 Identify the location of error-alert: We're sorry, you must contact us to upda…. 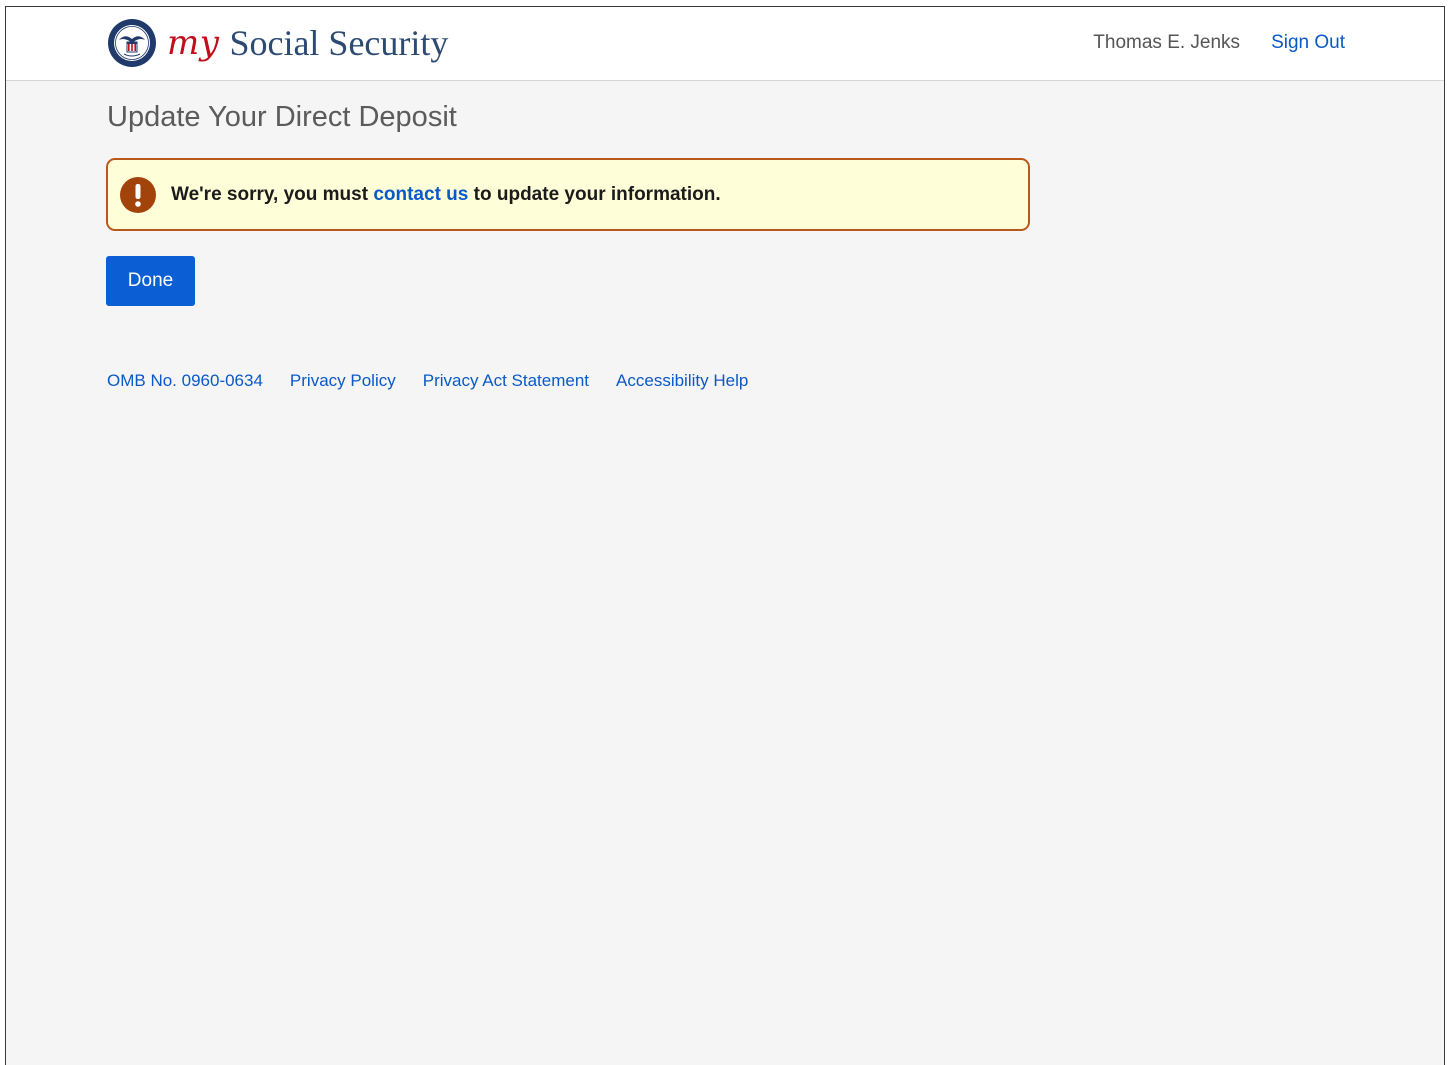
(568, 194).